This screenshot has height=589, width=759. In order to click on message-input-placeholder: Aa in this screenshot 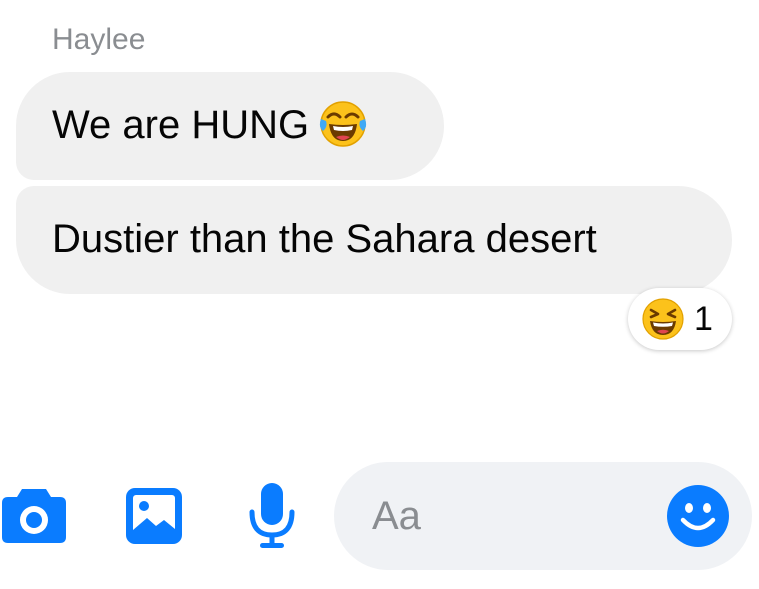, I will do `click(396, 516)`.